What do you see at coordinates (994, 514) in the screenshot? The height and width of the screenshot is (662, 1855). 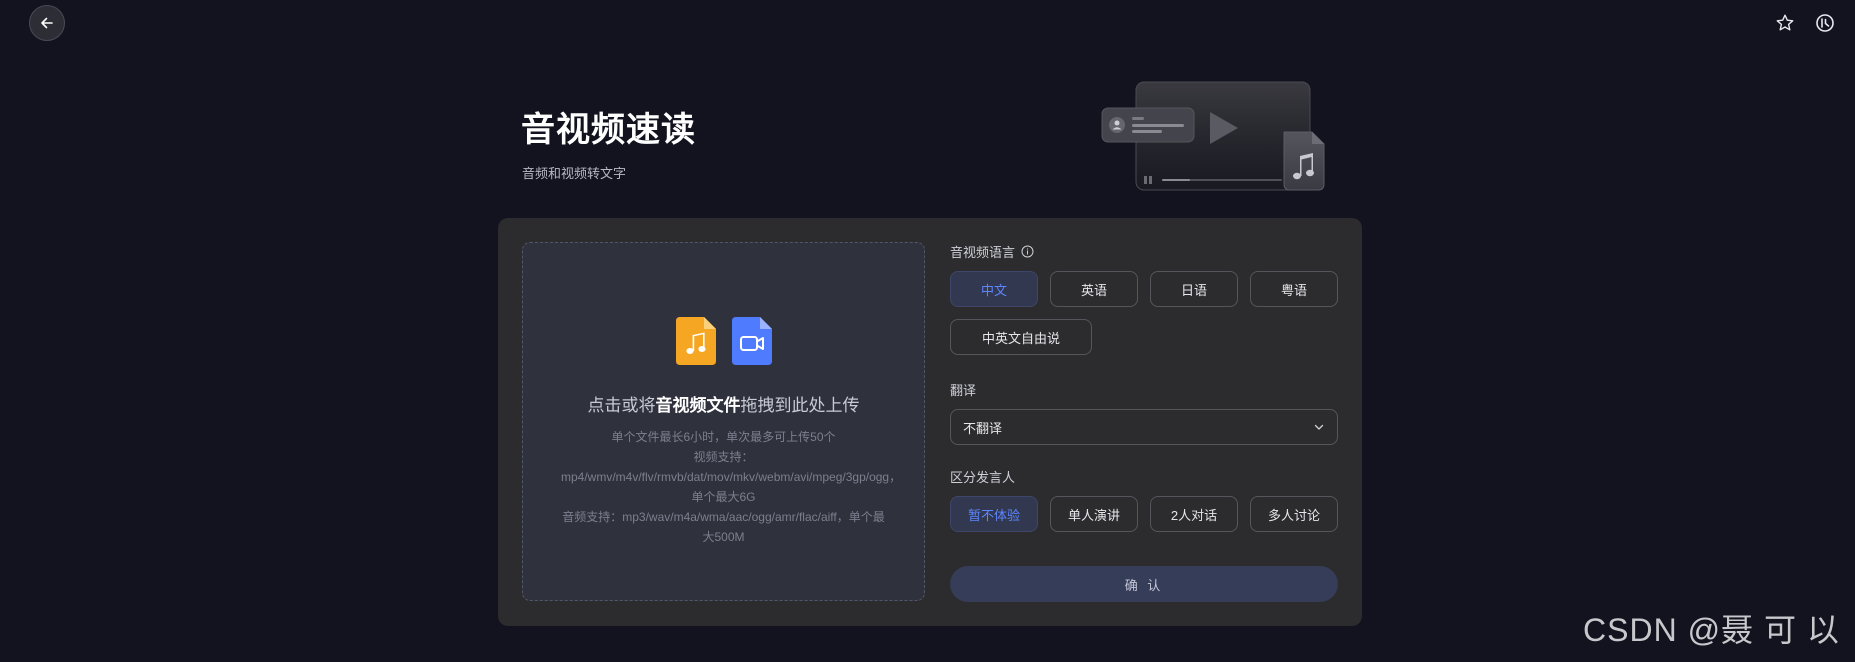 I see `speaker-option-none: 暂不体验` at bounding box center [994, 514].